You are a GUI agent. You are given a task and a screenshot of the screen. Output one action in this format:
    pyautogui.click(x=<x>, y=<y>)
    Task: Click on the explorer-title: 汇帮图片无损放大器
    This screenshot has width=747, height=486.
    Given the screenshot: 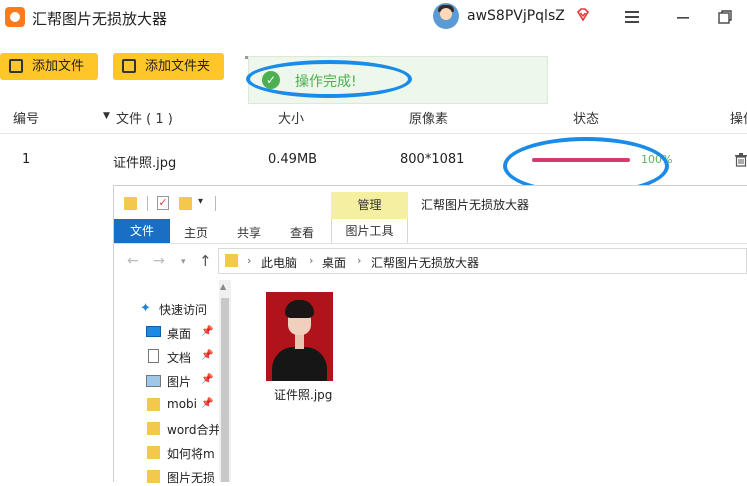 What is the action you would take?
    pyautogui.click(x=475, y=205)
    